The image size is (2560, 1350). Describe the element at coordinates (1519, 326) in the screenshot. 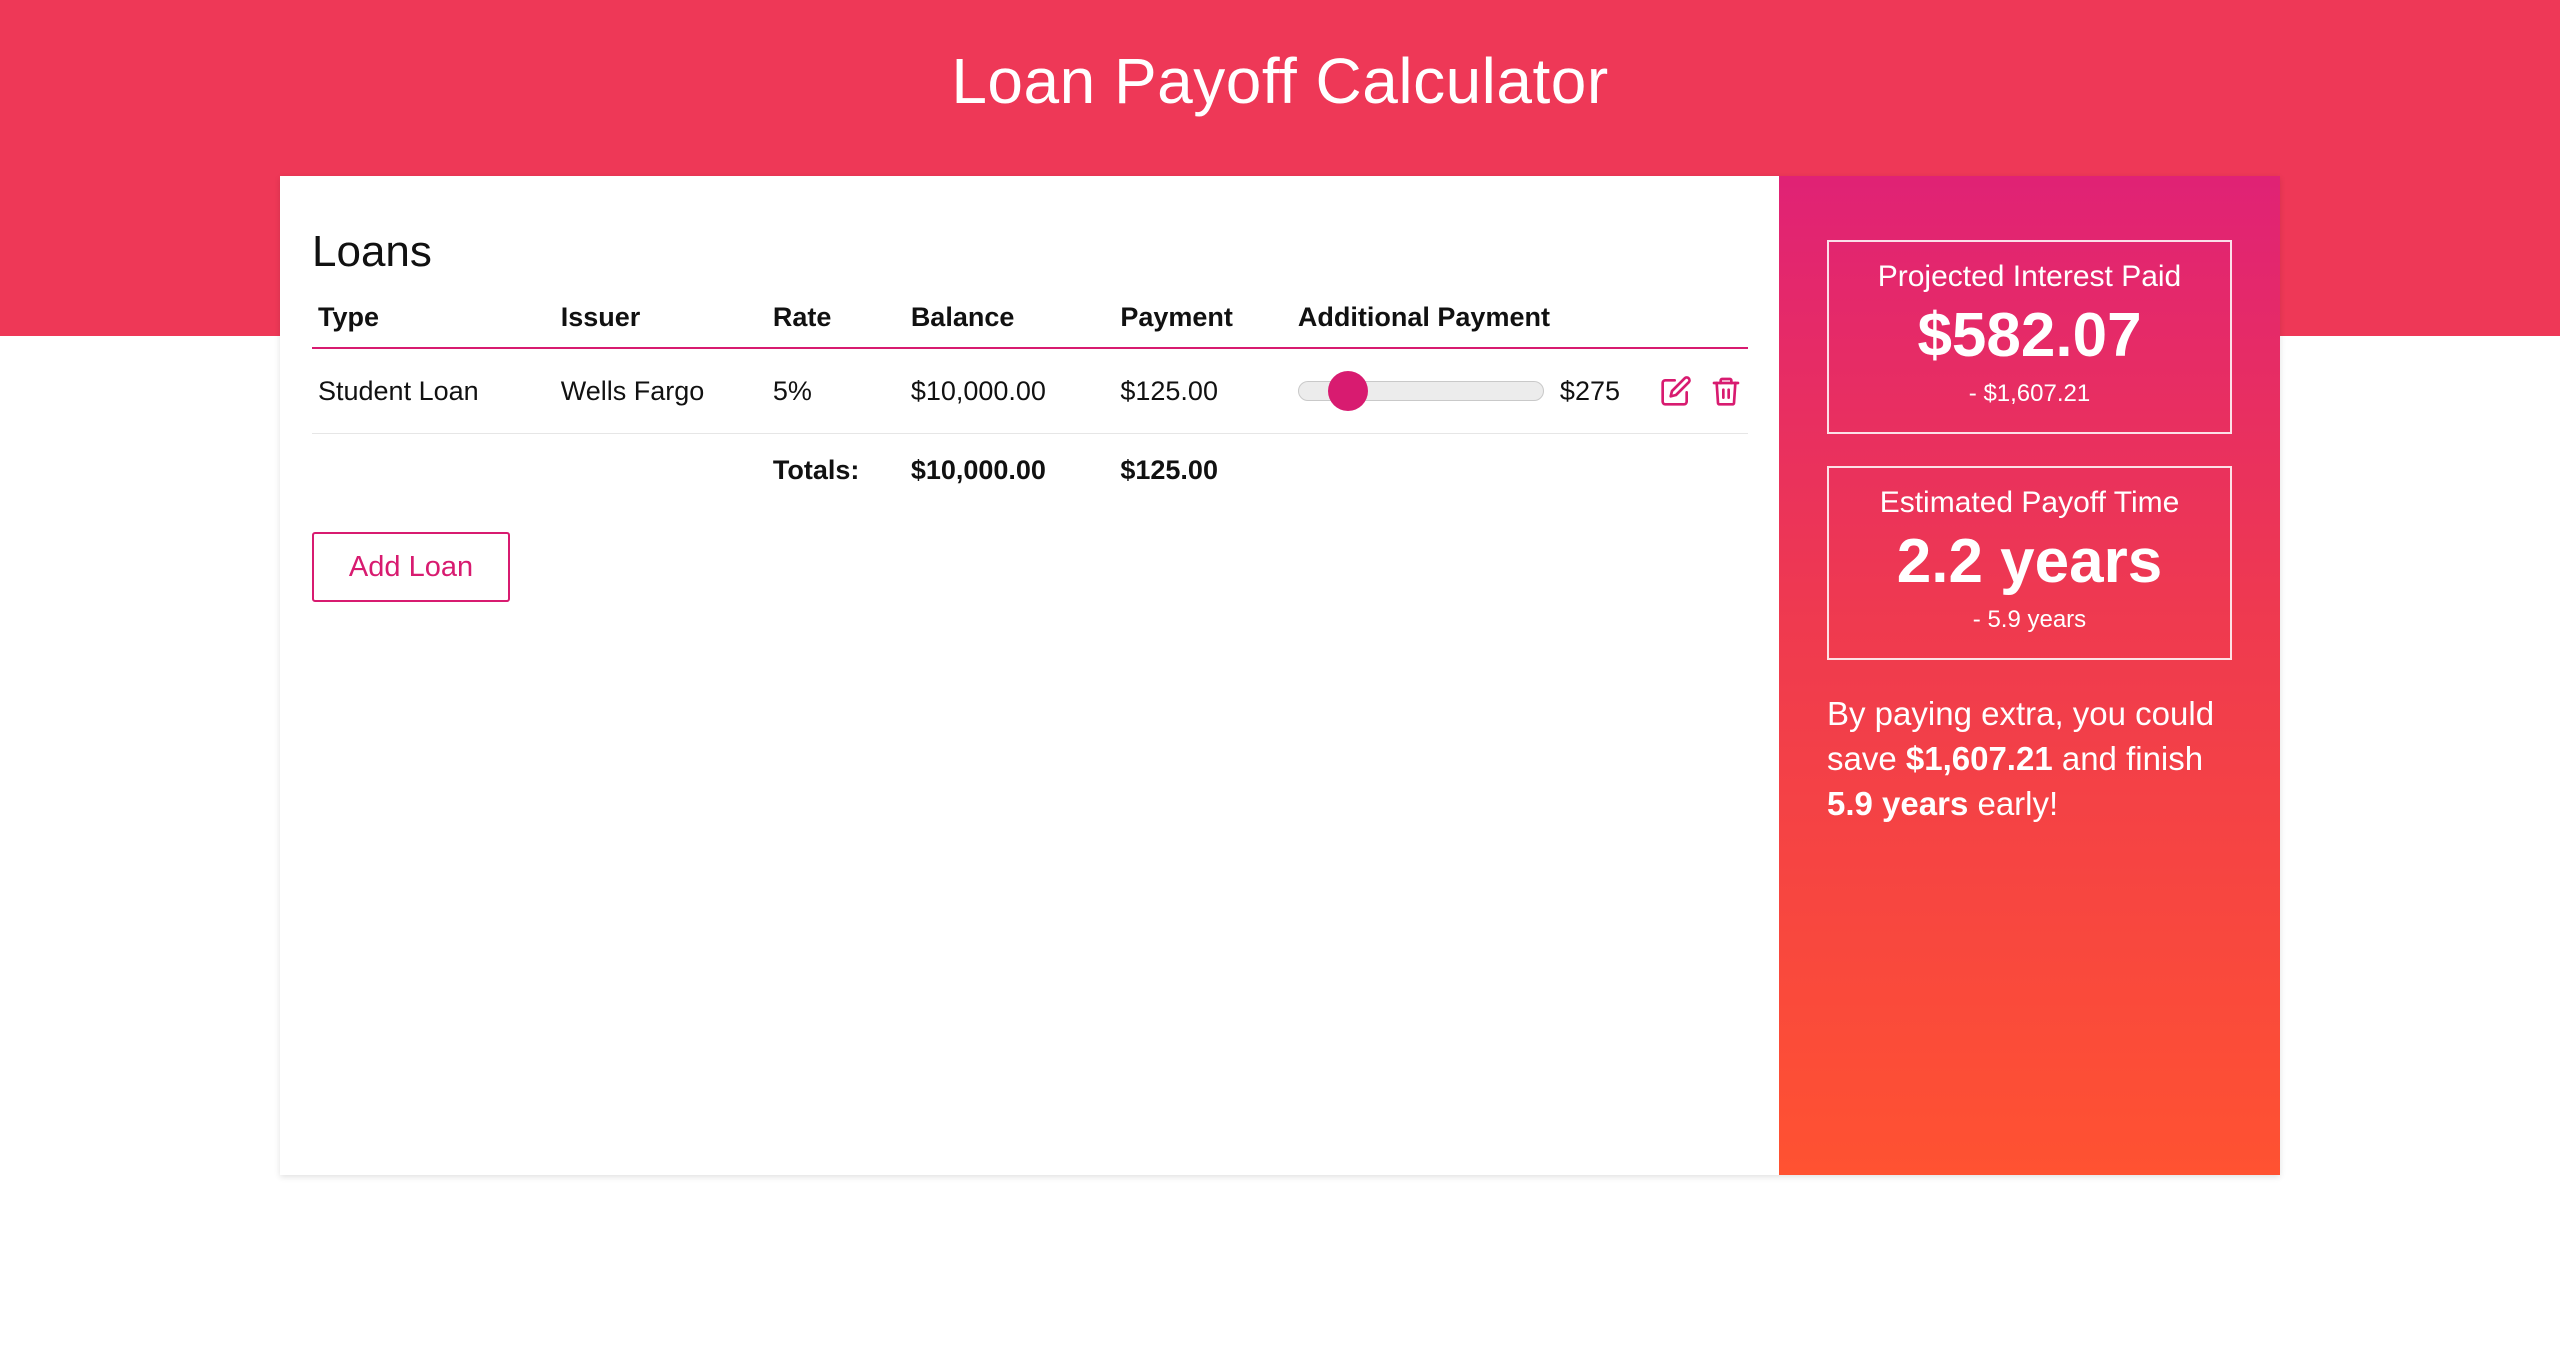

I see `column-header-additional-payment: Additional Payment` at that location.